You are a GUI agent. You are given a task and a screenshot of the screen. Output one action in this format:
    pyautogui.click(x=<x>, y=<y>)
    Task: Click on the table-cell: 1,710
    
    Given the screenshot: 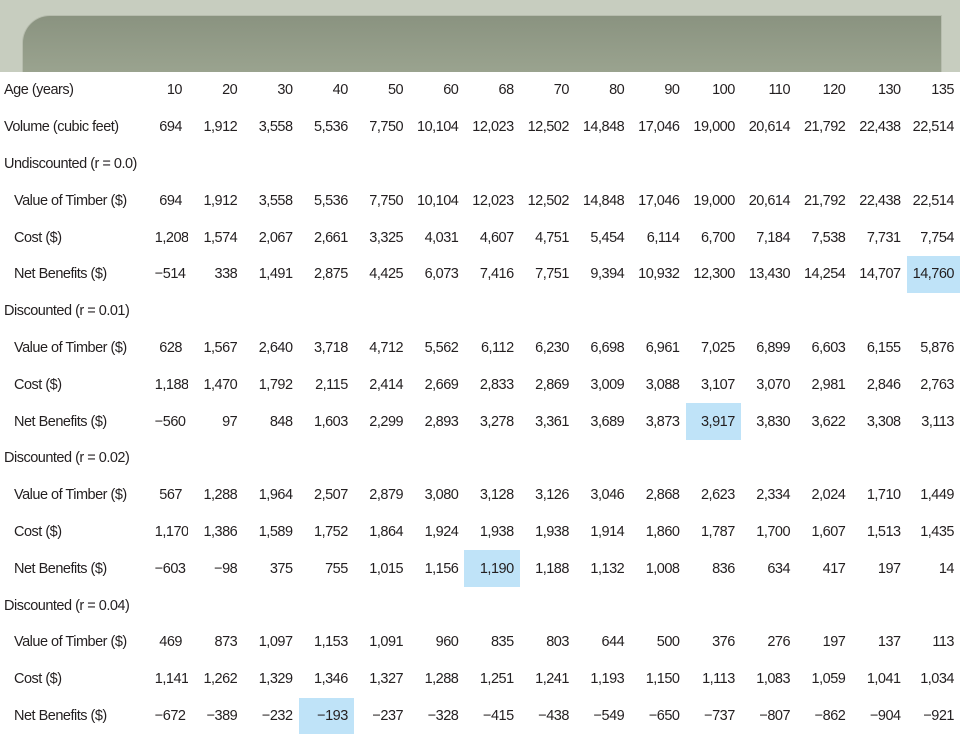 What is the action you would take?
    pyautogui.click(x=883, y=495)
    